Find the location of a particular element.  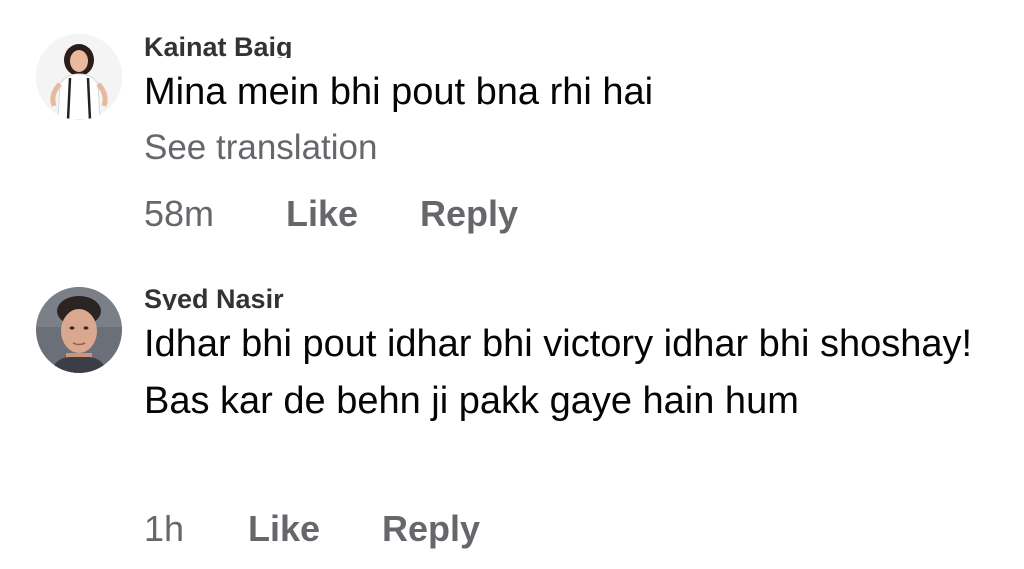

comment-text: Mina mein bhi pout bna rhi hai is located at coordinates (399, 92).